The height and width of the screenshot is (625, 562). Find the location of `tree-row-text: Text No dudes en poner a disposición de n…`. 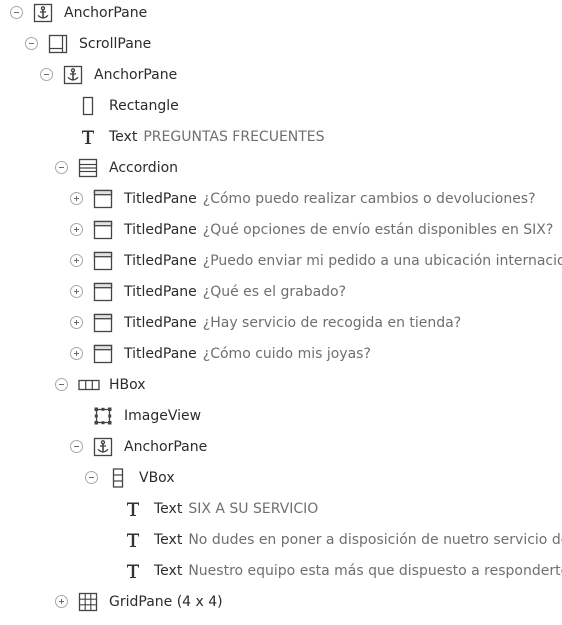

tree-row-text: Text No dudes en poner a disposición de n… is located at coordinates (281, 541).